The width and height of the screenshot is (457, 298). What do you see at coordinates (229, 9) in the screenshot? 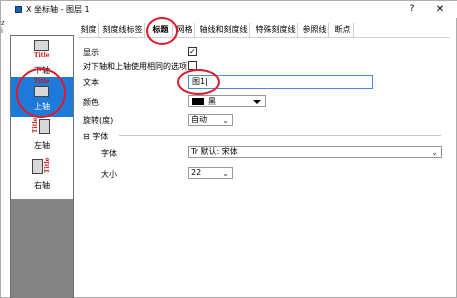
I see `title-bar: X 坐标轴 - 图层 1 ? ✕` at bounding box center [229, 9].